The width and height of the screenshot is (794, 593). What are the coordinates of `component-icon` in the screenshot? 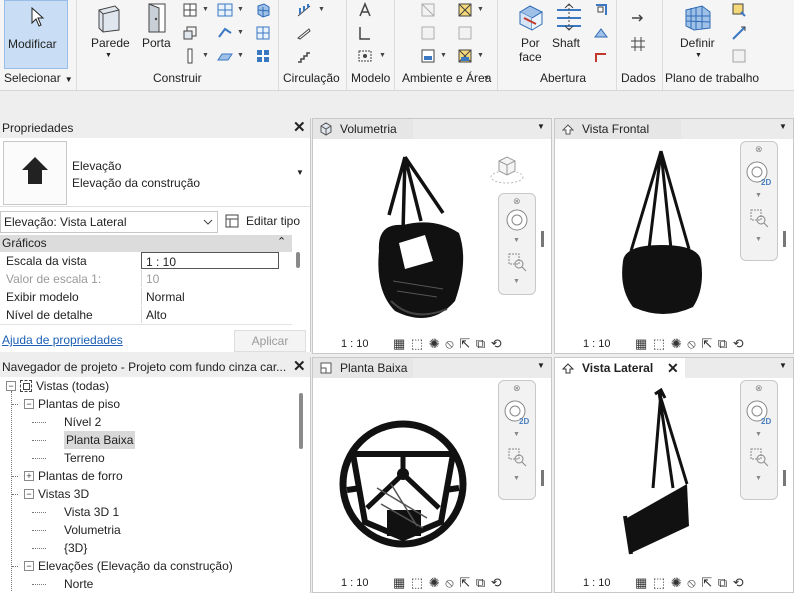 It's located at (190, 33).